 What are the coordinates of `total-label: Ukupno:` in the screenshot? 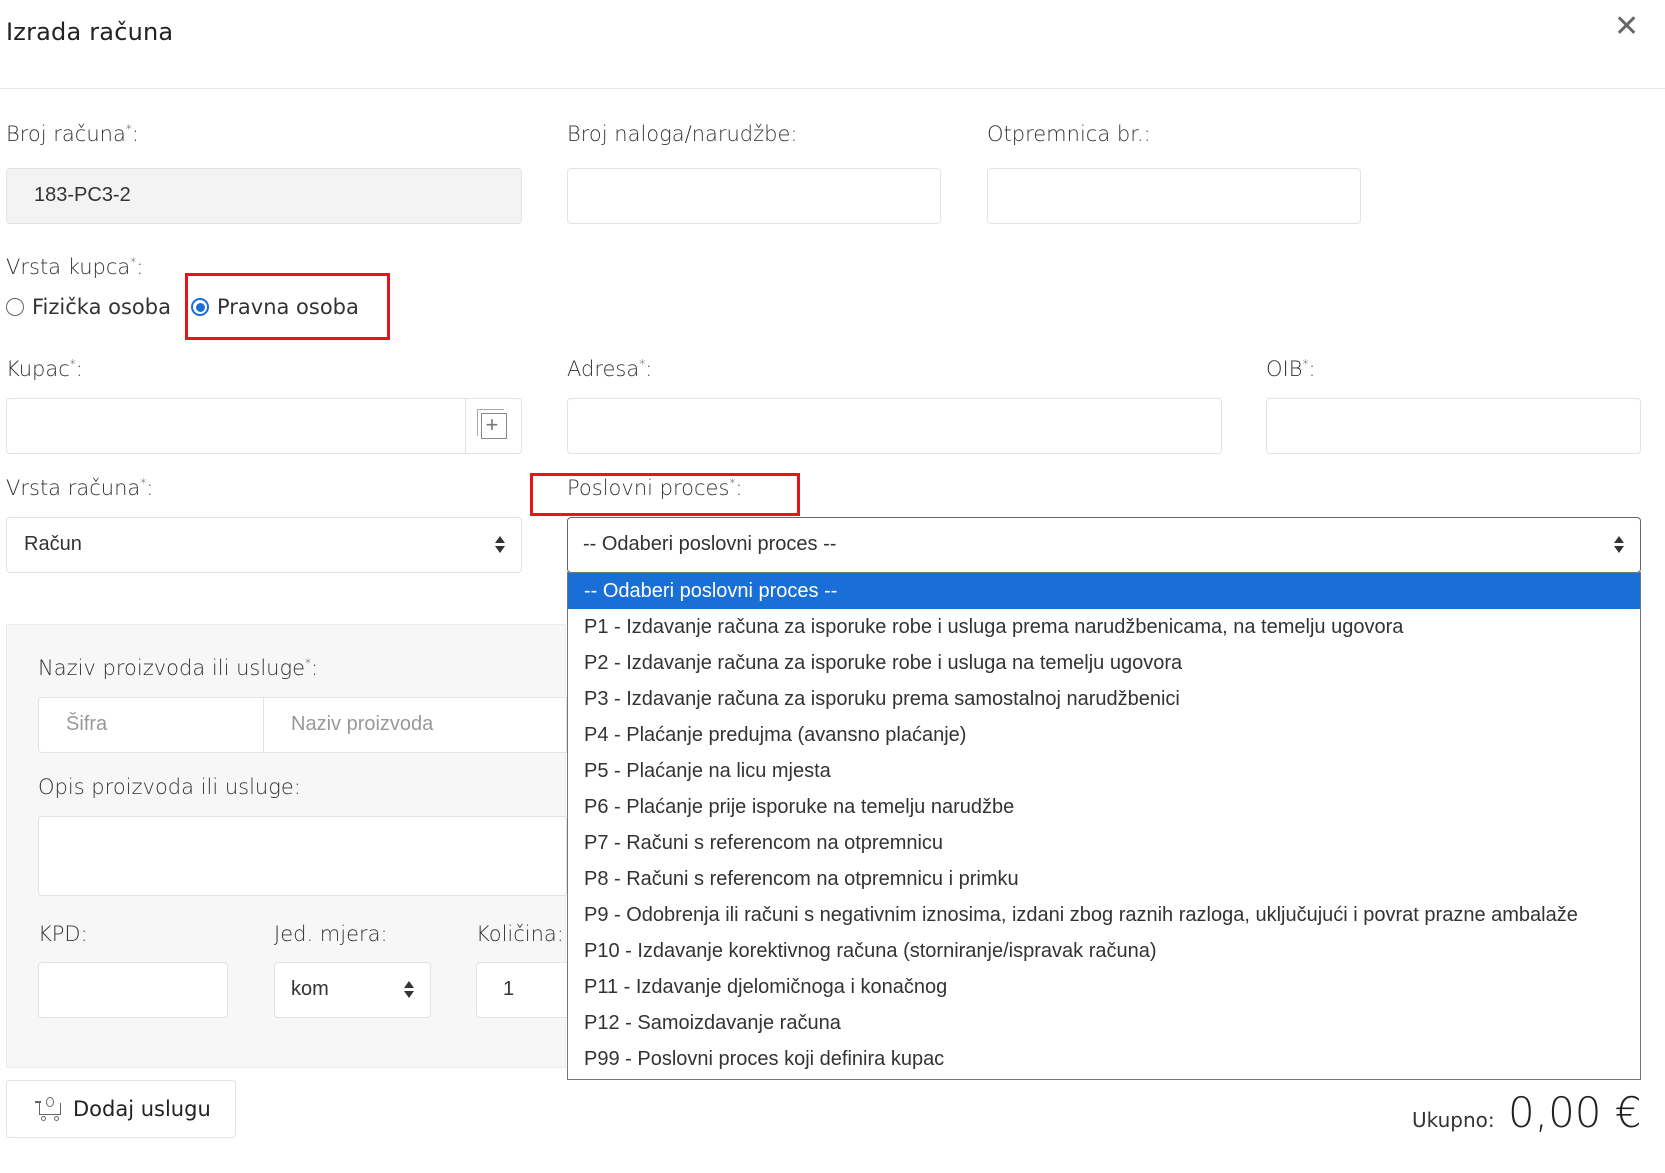 It's located at (1453, 1120).